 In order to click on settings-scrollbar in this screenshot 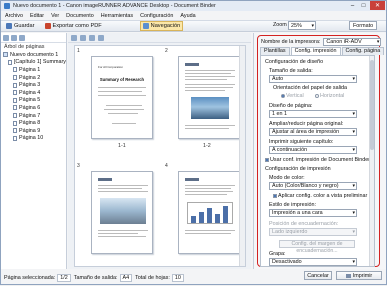, I will do `click(371, 161)`.